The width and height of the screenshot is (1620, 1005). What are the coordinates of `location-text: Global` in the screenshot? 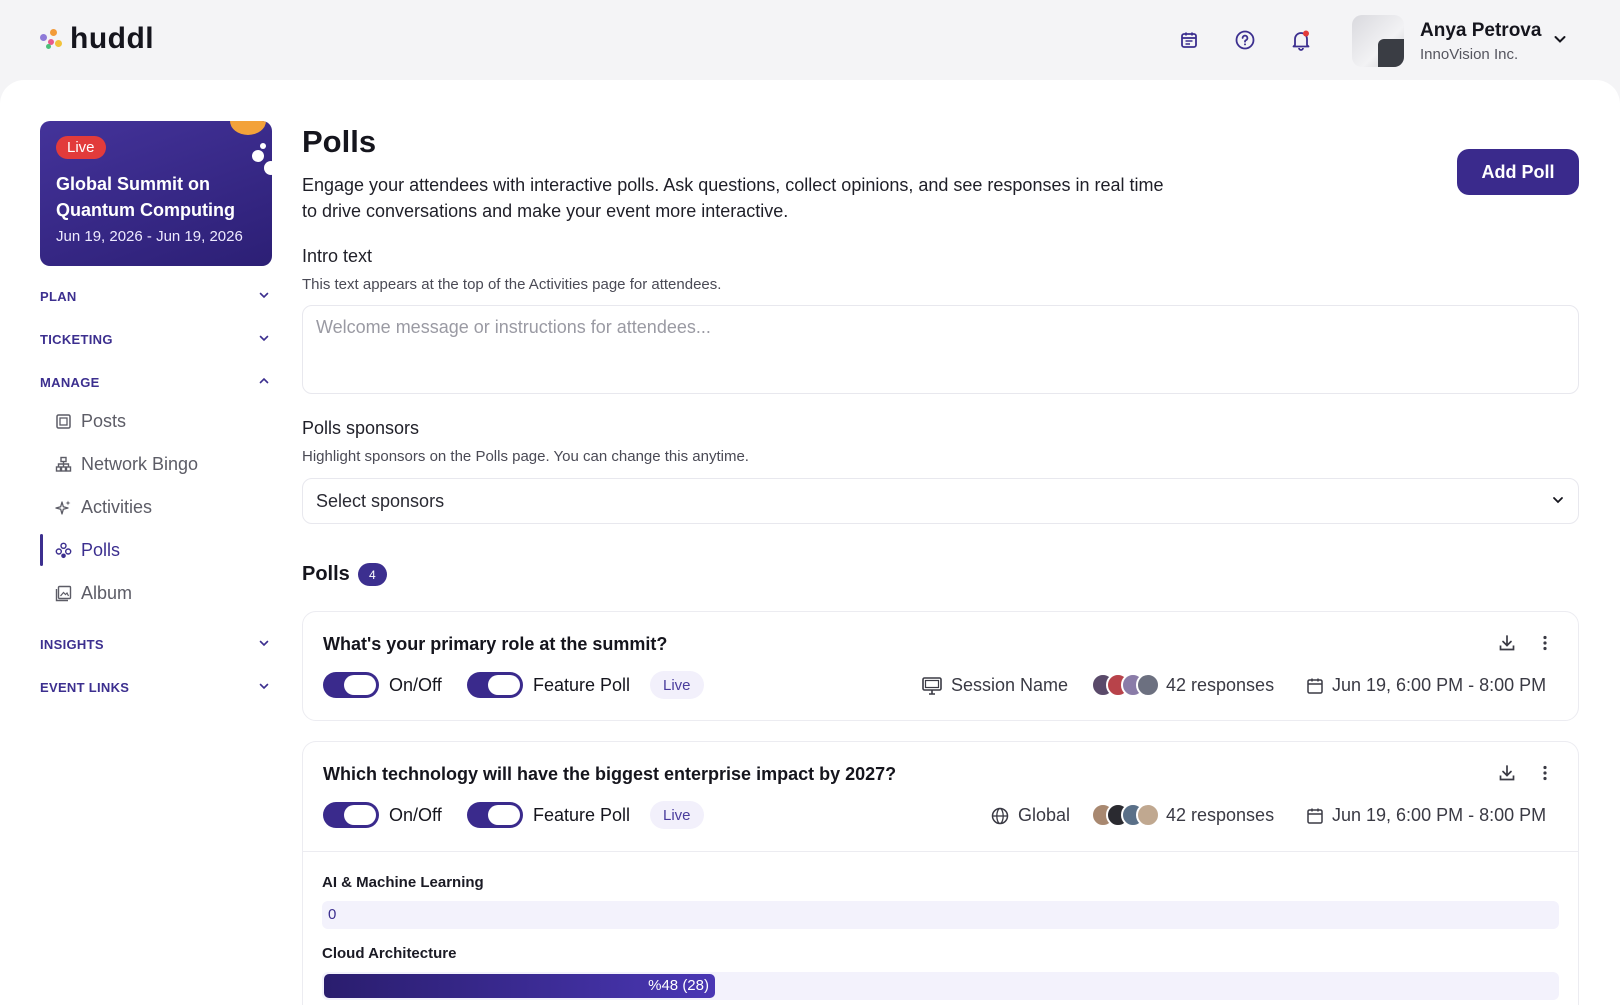 It's located at (1044, 815).